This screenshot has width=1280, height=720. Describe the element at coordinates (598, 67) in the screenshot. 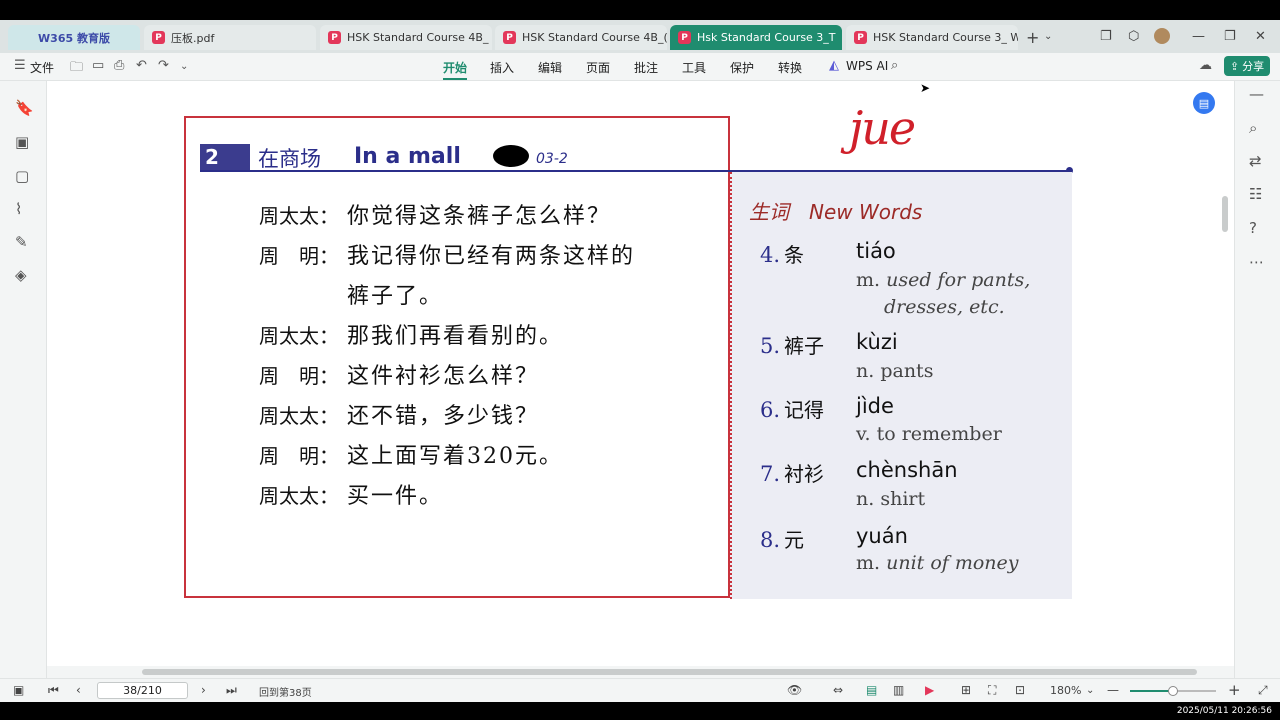

I see `menu-page: 页面` at that location.